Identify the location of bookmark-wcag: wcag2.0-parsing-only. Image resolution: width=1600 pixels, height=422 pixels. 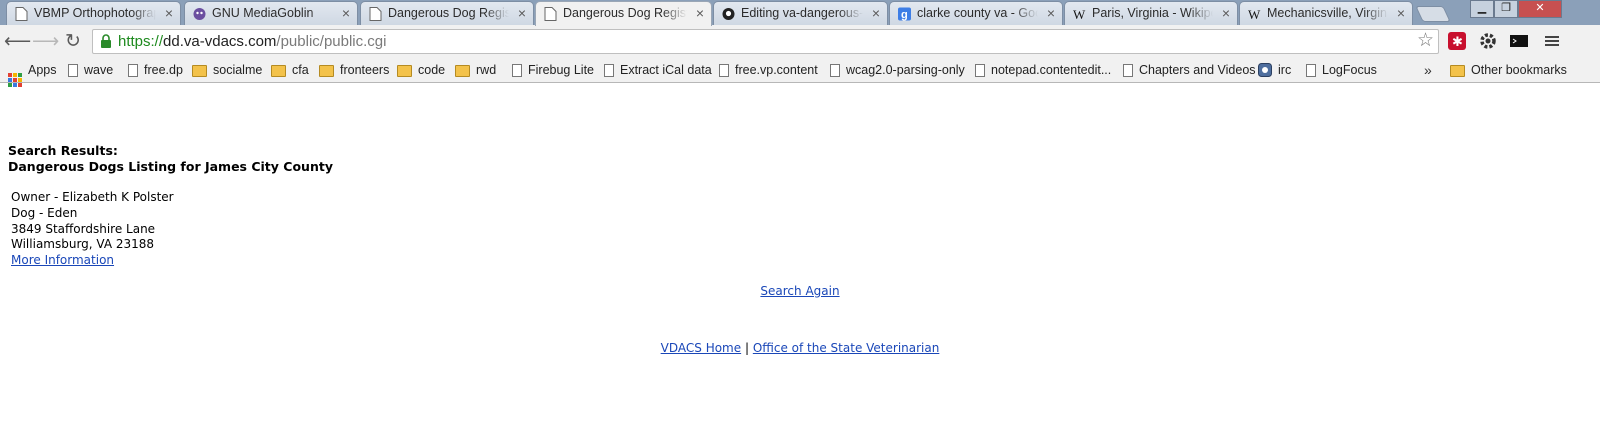
(897, 70).